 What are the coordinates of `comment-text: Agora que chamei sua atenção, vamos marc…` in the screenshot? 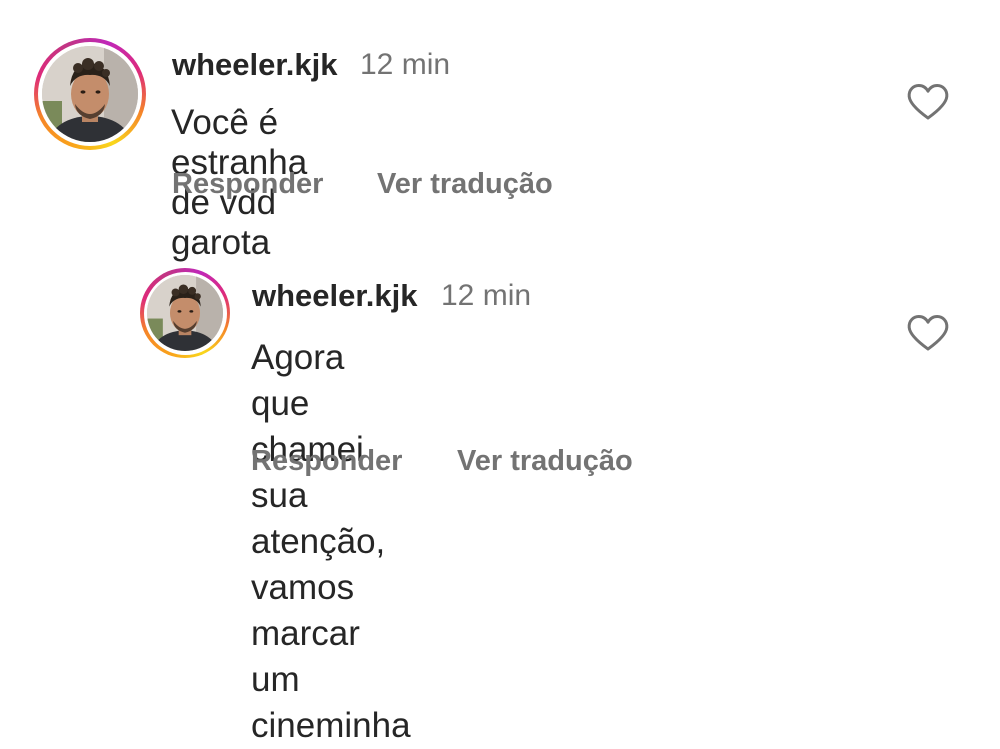 It's located at (331, 541).